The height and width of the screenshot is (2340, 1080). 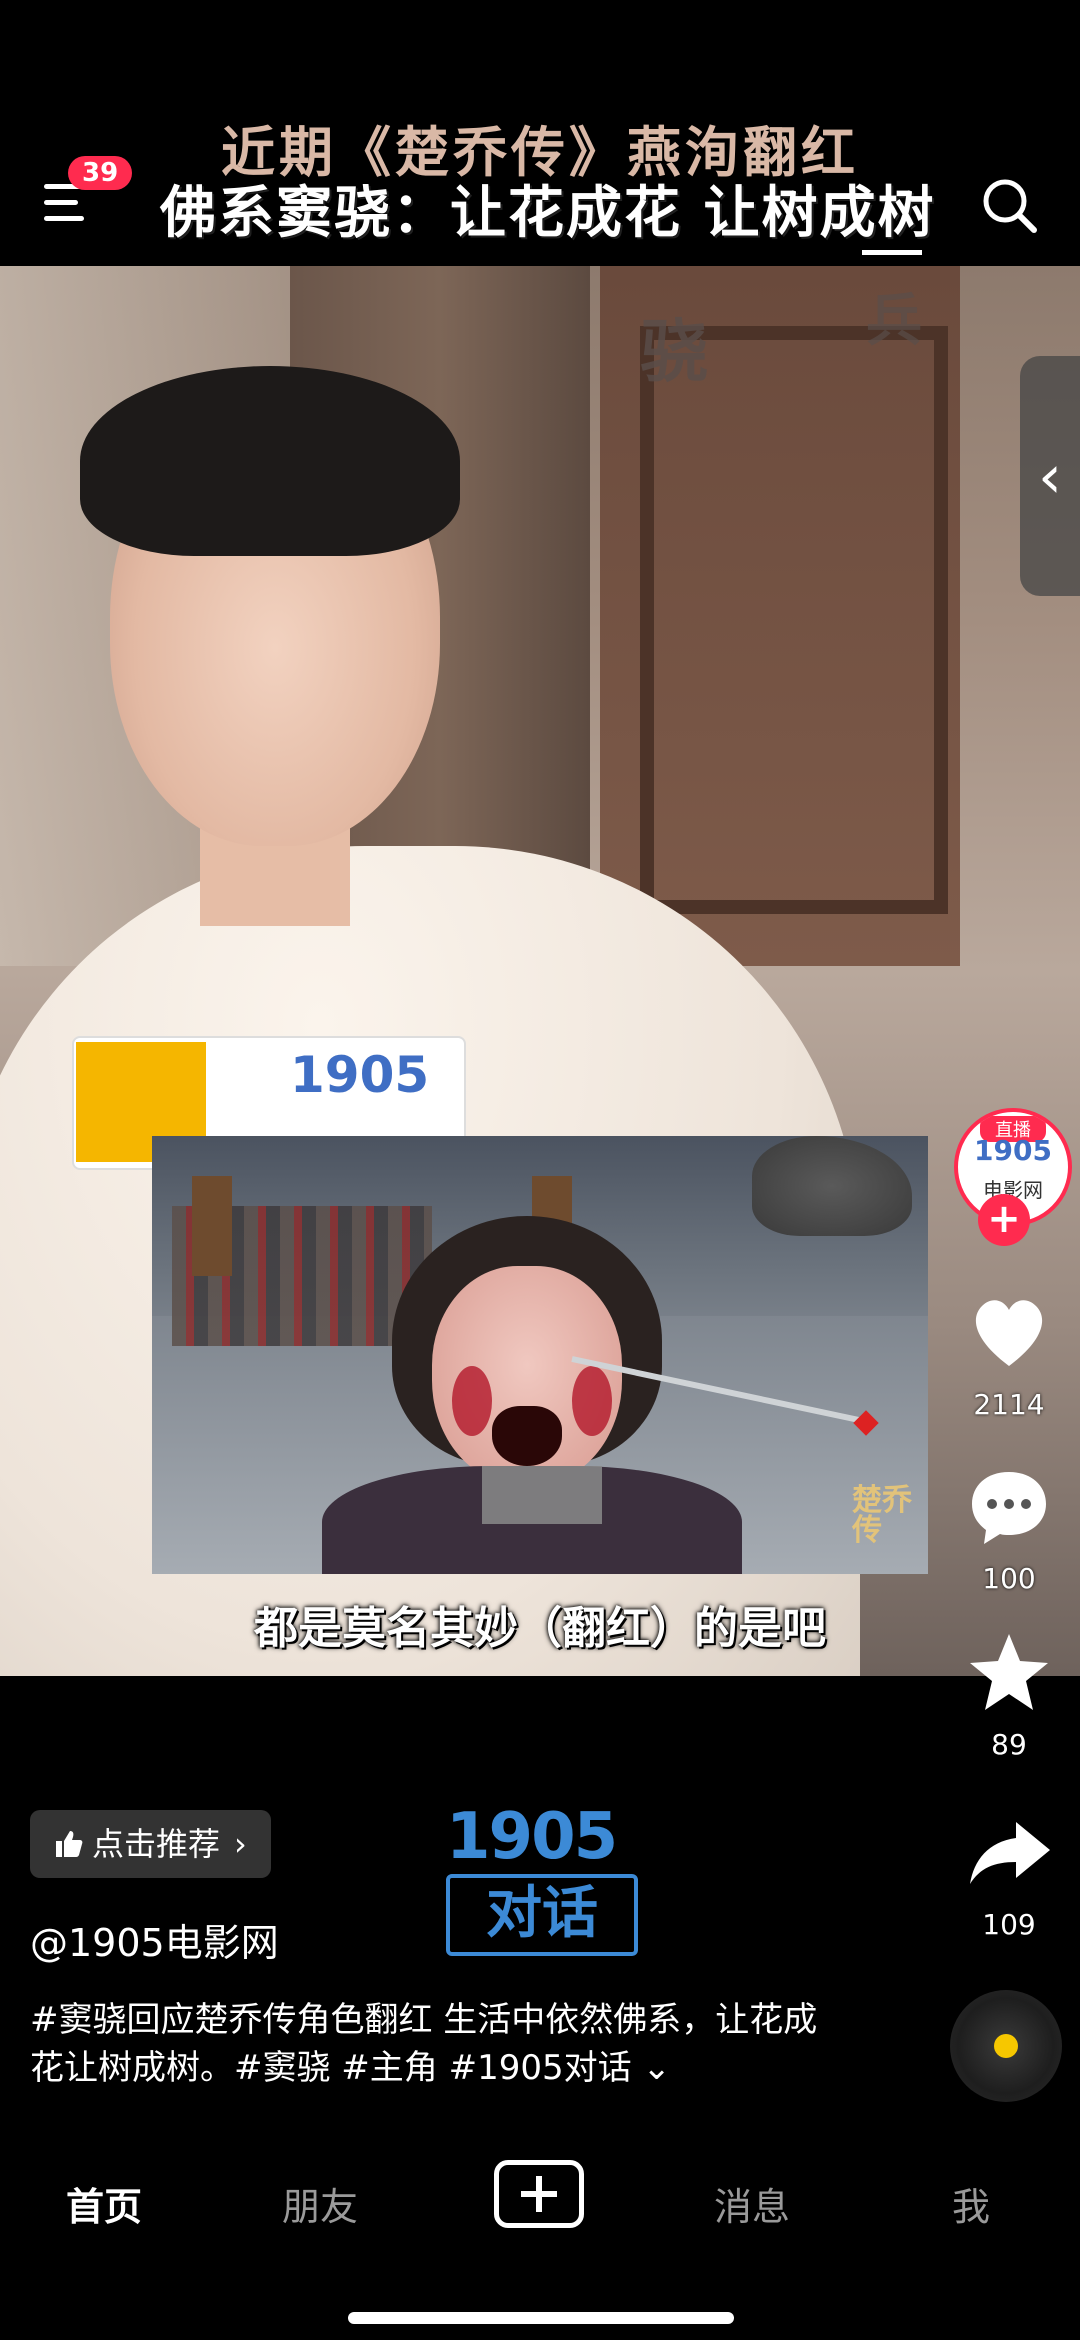 What do you see at coordinates (360, 1075) in the screenshot?
I see `microphone-logo-text: 1905` at bounding box center [360, 1075].